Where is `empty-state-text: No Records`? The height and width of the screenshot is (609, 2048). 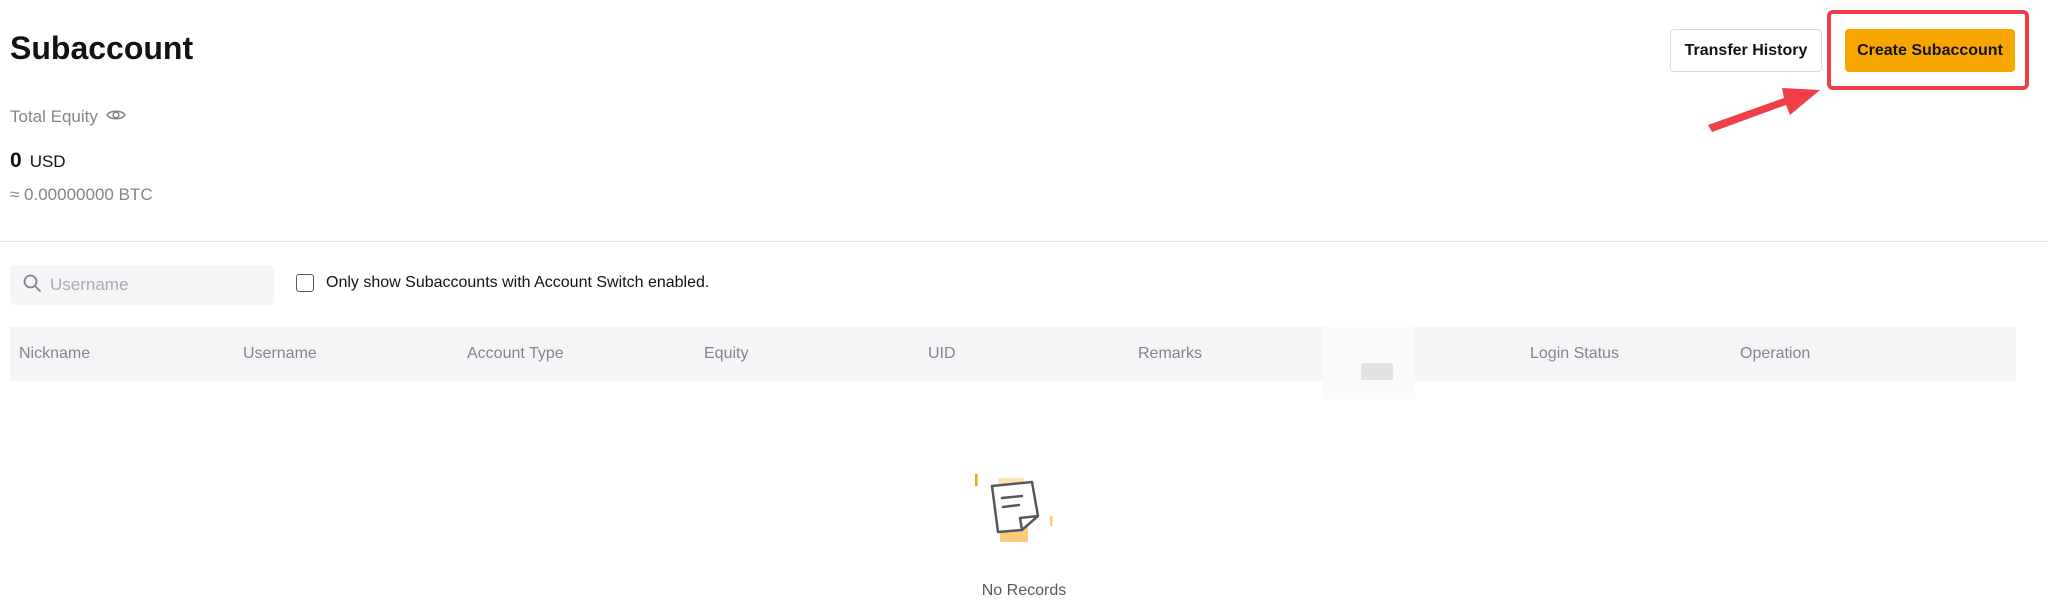 empty-state-text: No Records is located at coordinates (1024, 590).